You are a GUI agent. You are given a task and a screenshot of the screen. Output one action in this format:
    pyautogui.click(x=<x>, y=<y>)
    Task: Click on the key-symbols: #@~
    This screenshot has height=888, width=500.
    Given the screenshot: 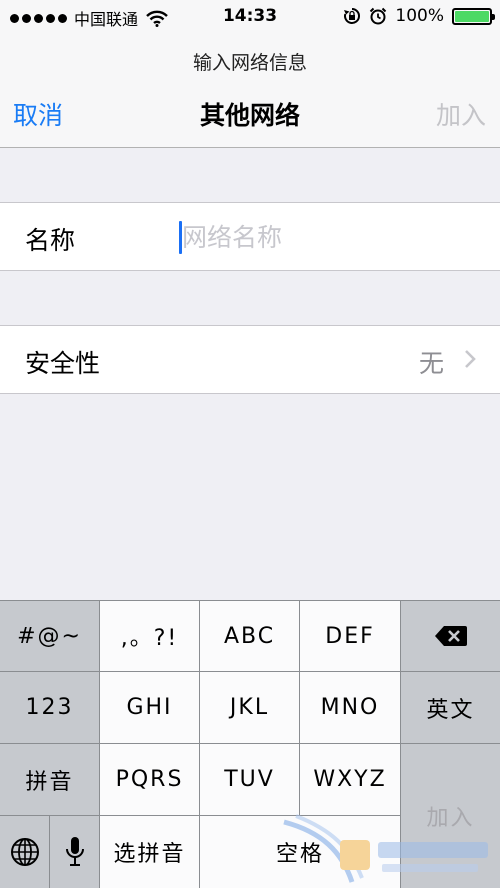 What is the action you would take?
    pyautogui.click(x=49, y=636)
    